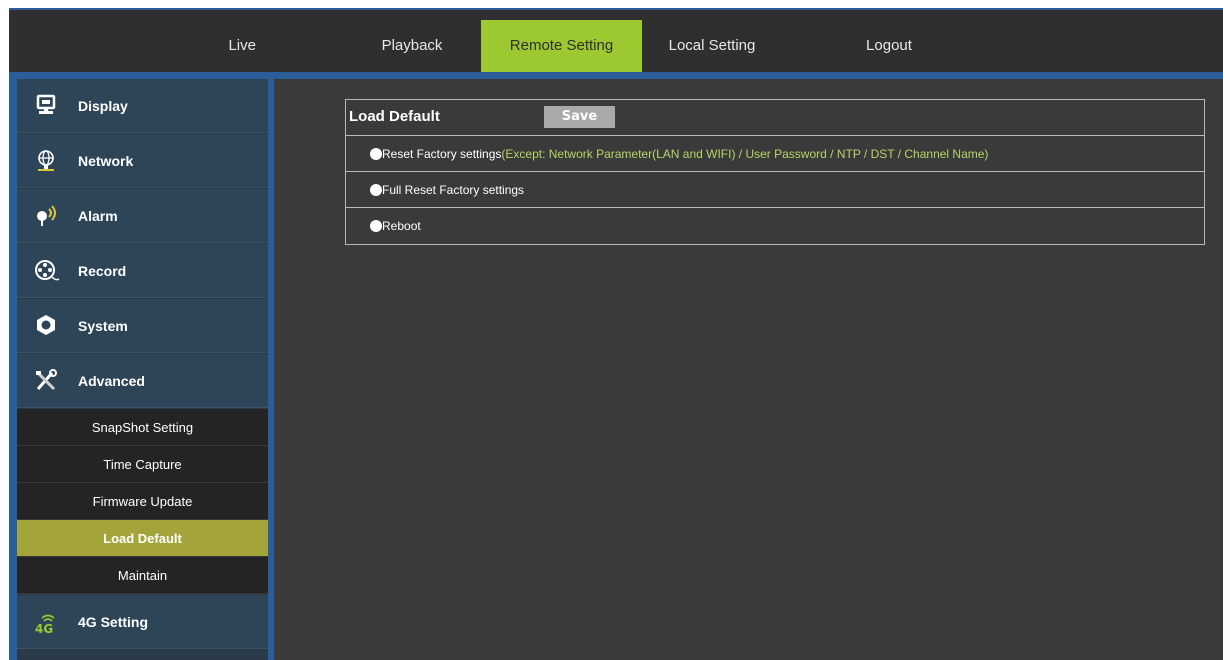 Image resolution: width=1223 pixels, height=660 pixels. What do you see at coordinates (412, 46) in the screenshot?
I see `tab-playback: Playback` at bounding box center [412, 46].